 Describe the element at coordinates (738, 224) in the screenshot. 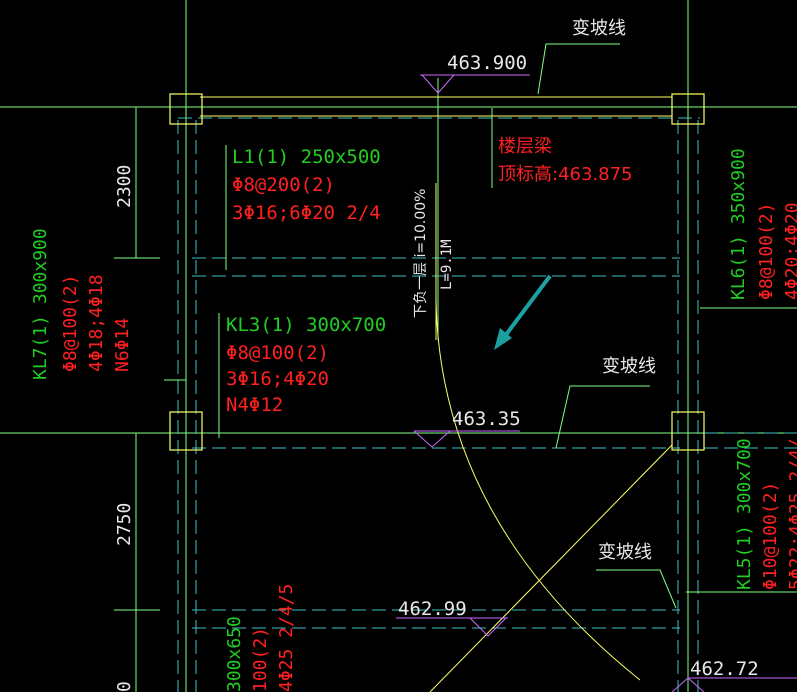

I see `beam-KL6-name: KL6(1) 350x900` at that location.